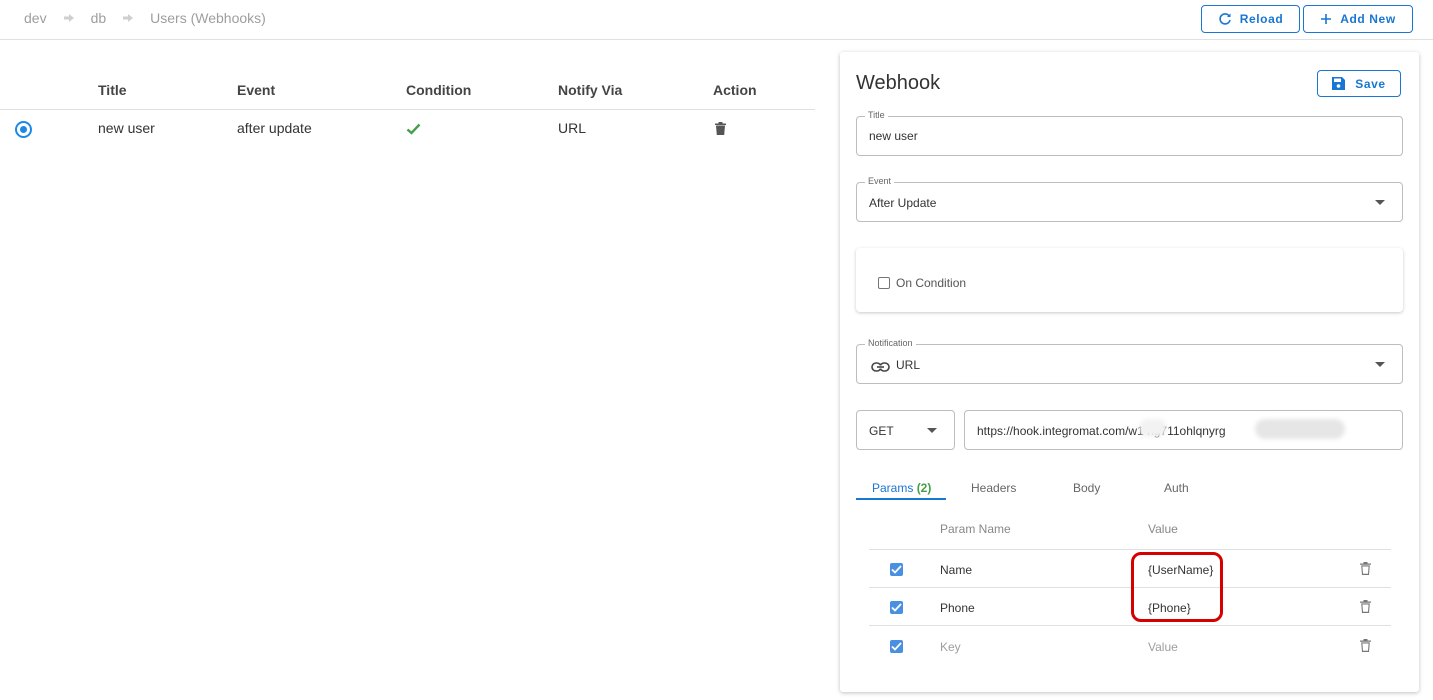  I want to click on param-key-placeholder: Key, so click(950, 647).